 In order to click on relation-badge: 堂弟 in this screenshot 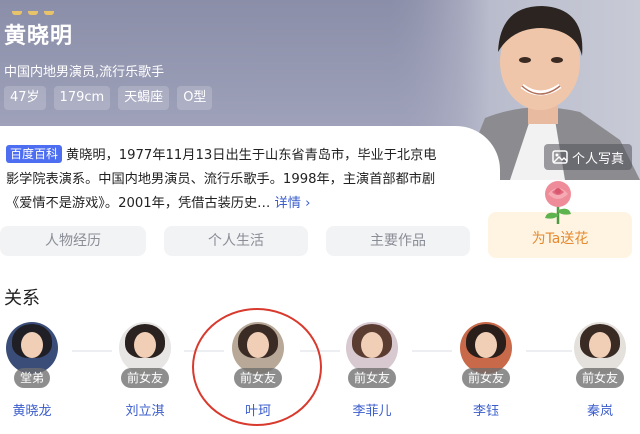, I will do `click(32, 378)`.